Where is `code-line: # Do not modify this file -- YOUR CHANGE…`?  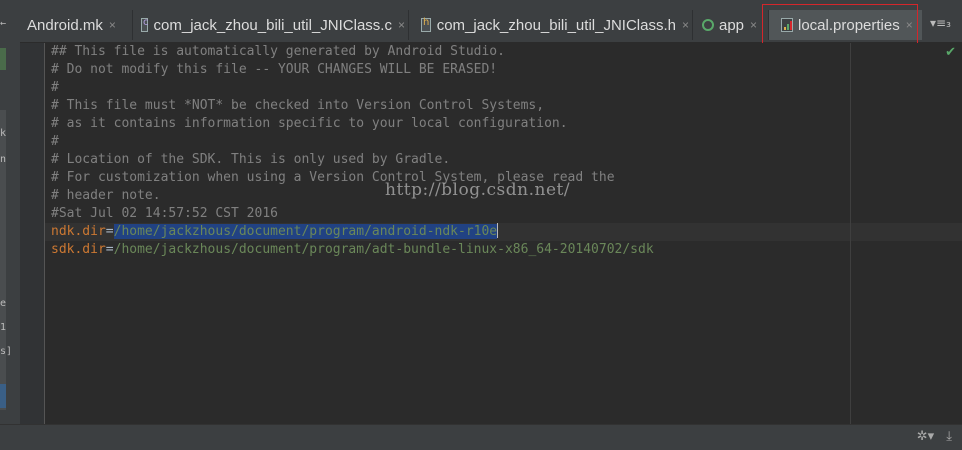 code-line: # Do not modify this file -- YOUR CHANGE… is located at coordinates (274, 69).